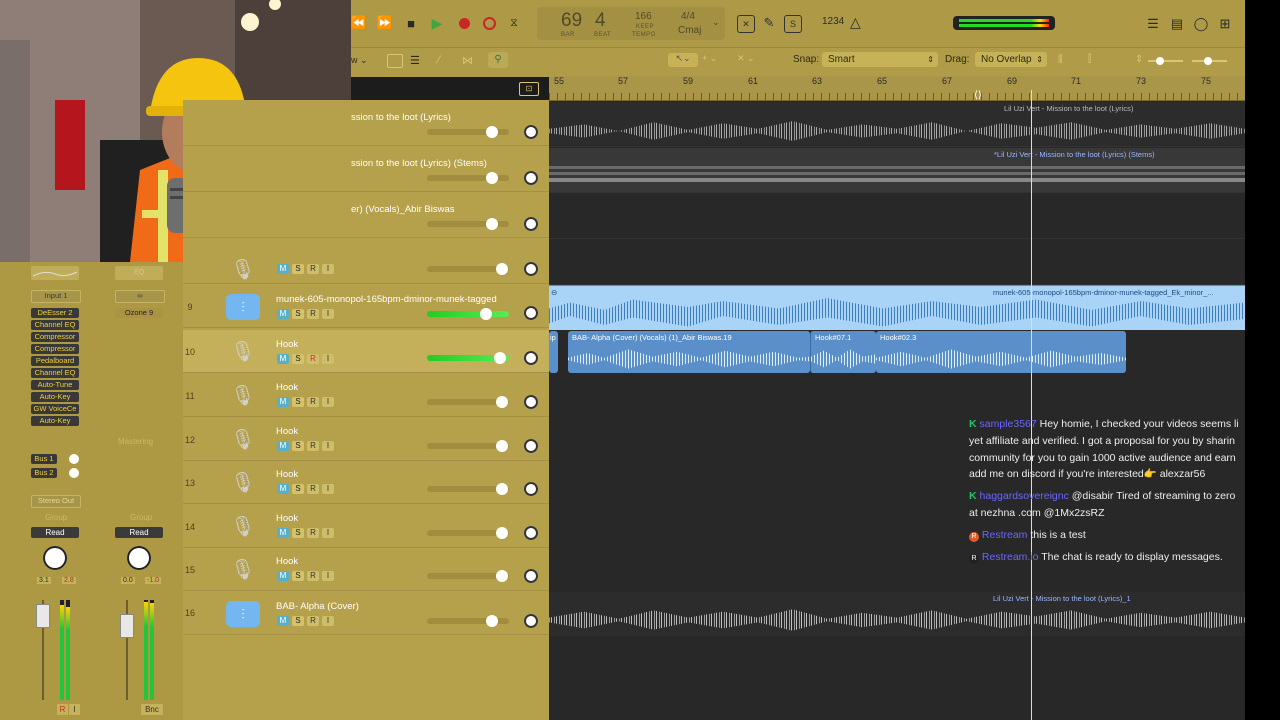  Describe the element at coordinates (74, 709) in the screenshot. I see `input-monitor-button: I` at that location.